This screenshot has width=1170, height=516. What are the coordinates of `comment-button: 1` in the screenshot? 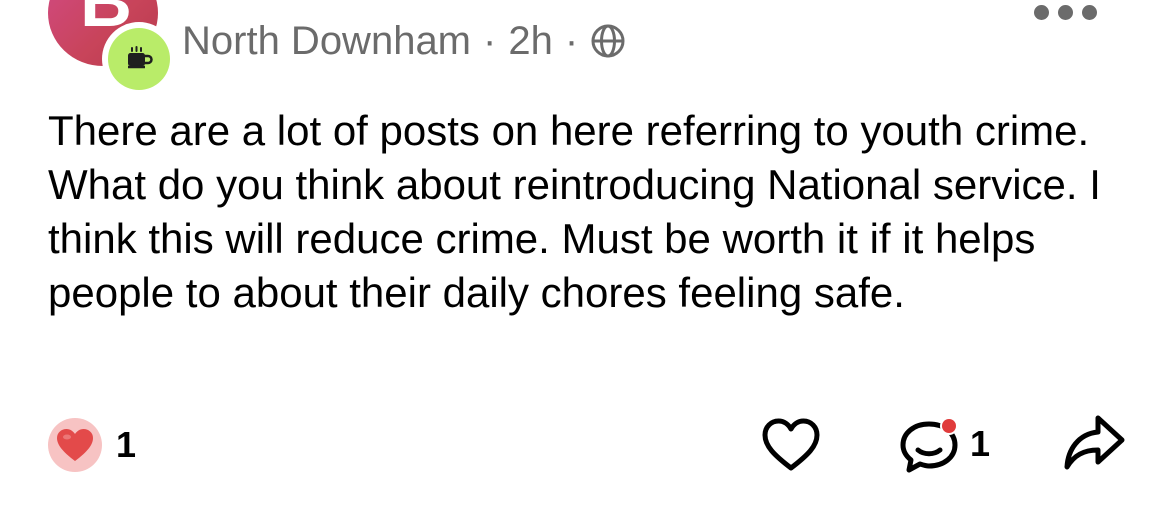 It's located at (943, 444).